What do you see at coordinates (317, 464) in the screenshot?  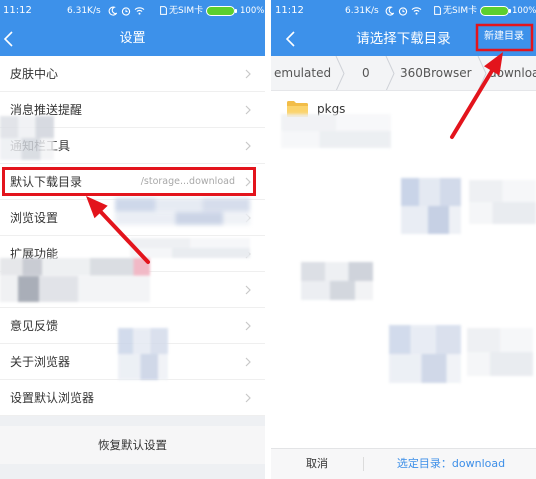 I see `cancel-button: 取消` at bounding box center [317, 464].